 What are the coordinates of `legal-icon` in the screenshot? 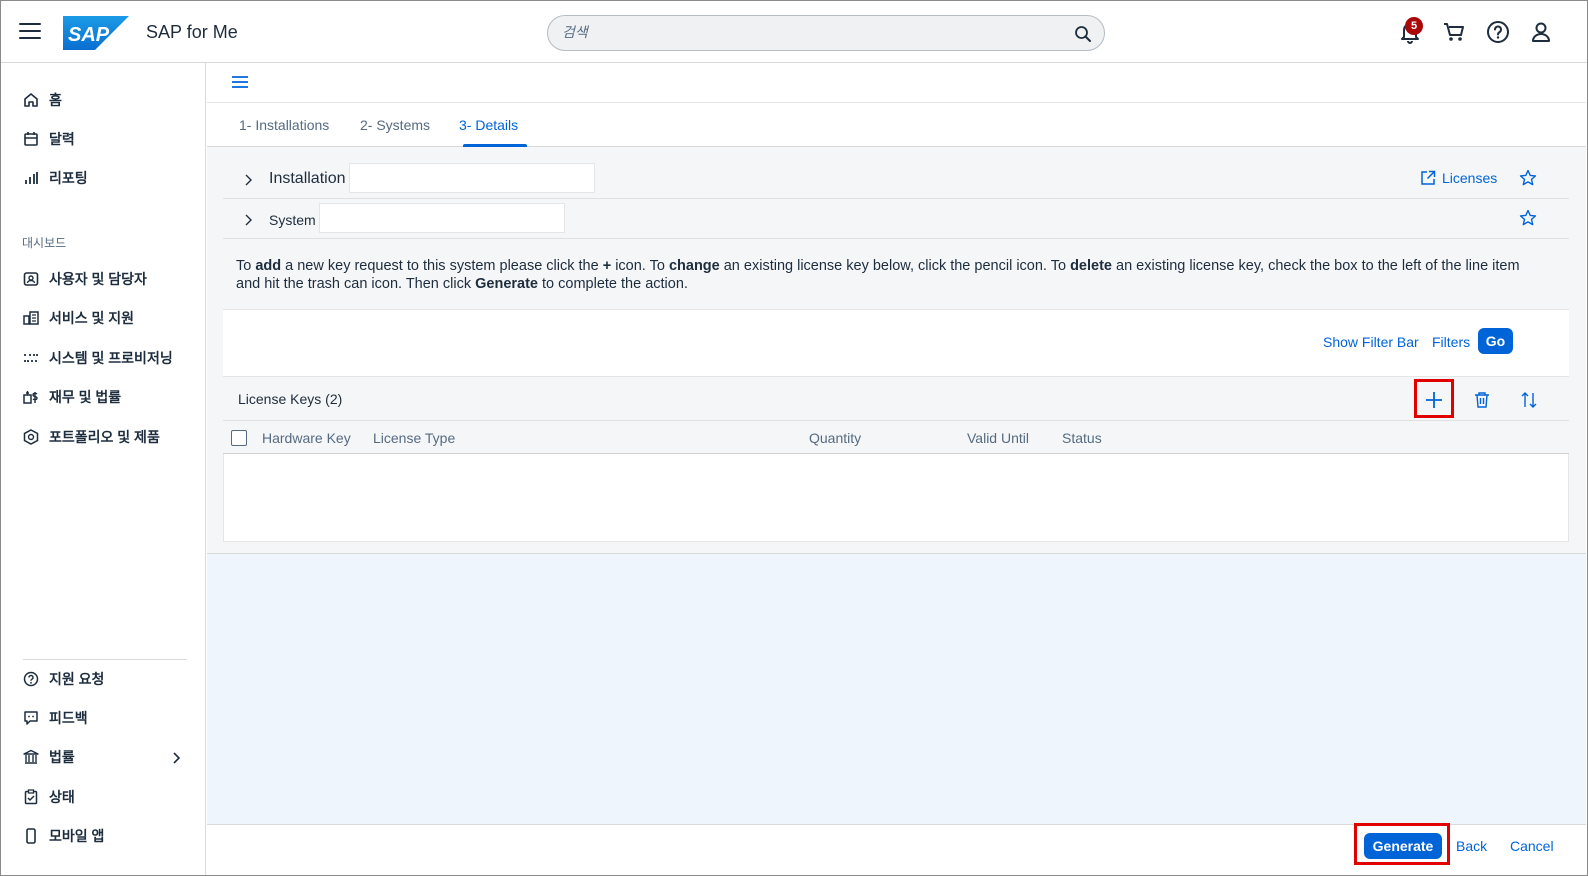 It's located at (31, 757).